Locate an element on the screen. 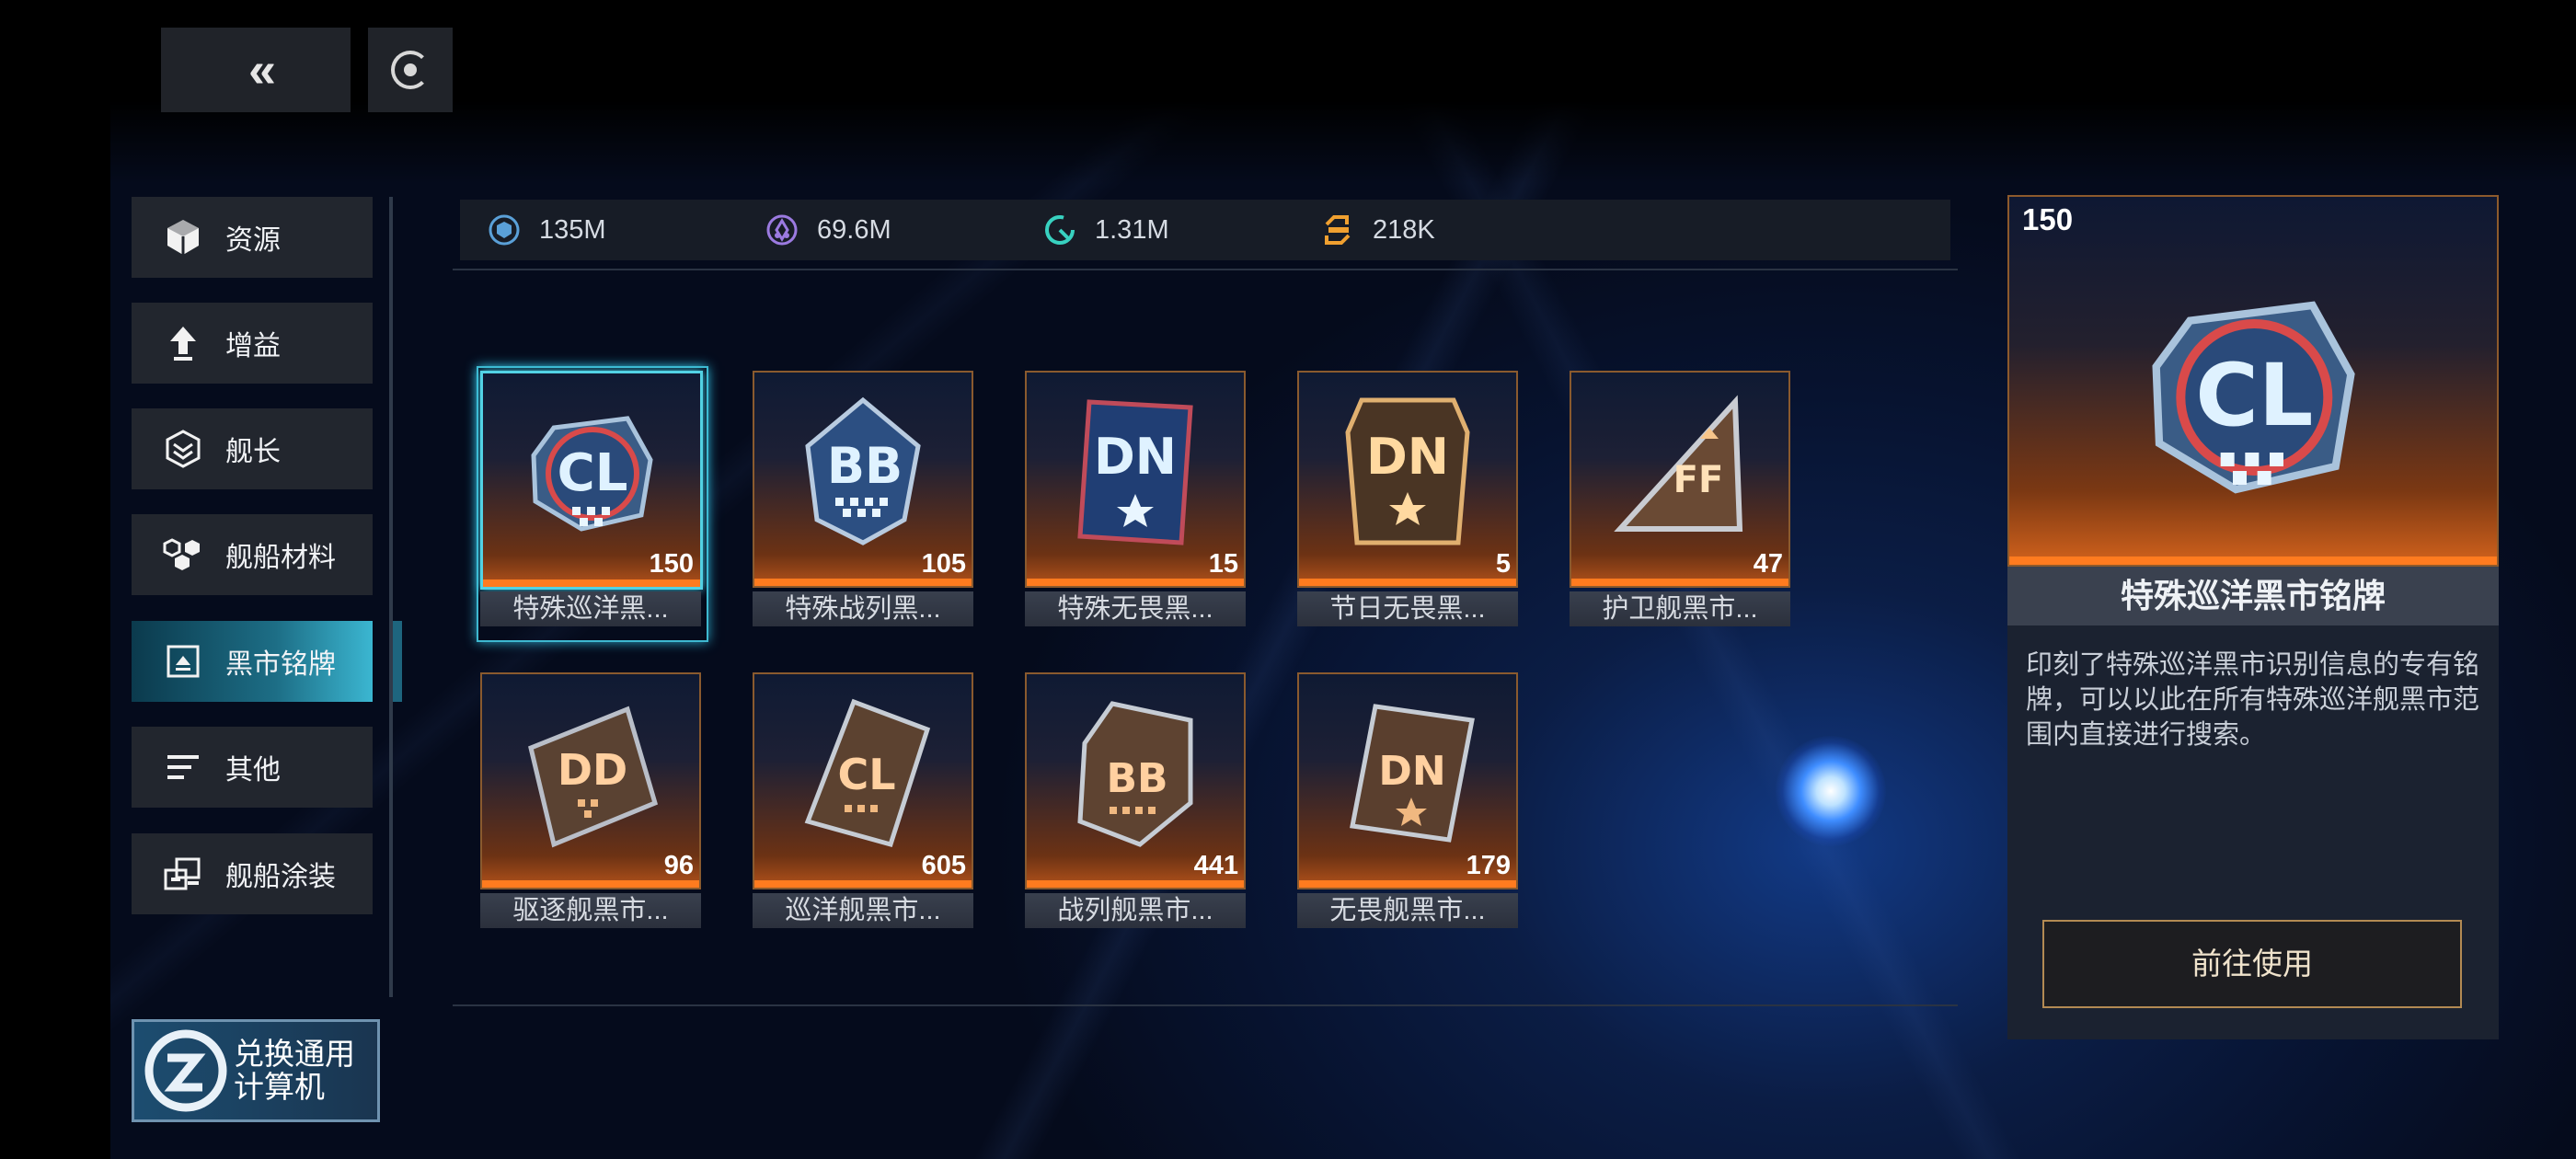 The width and height of the screenshot is (2576, 1159). resource-metal: 135M is located at coordinates (547, 230).